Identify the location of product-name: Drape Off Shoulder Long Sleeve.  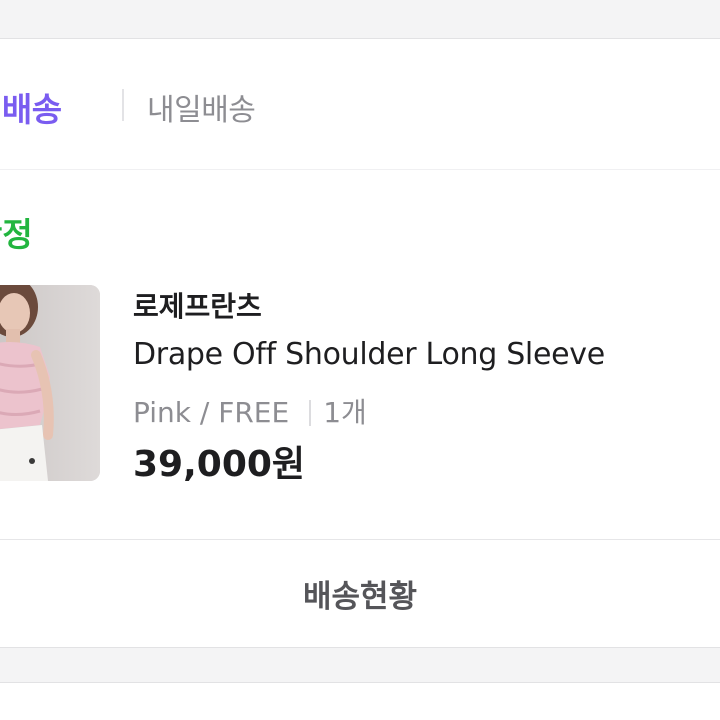
(369, 354).